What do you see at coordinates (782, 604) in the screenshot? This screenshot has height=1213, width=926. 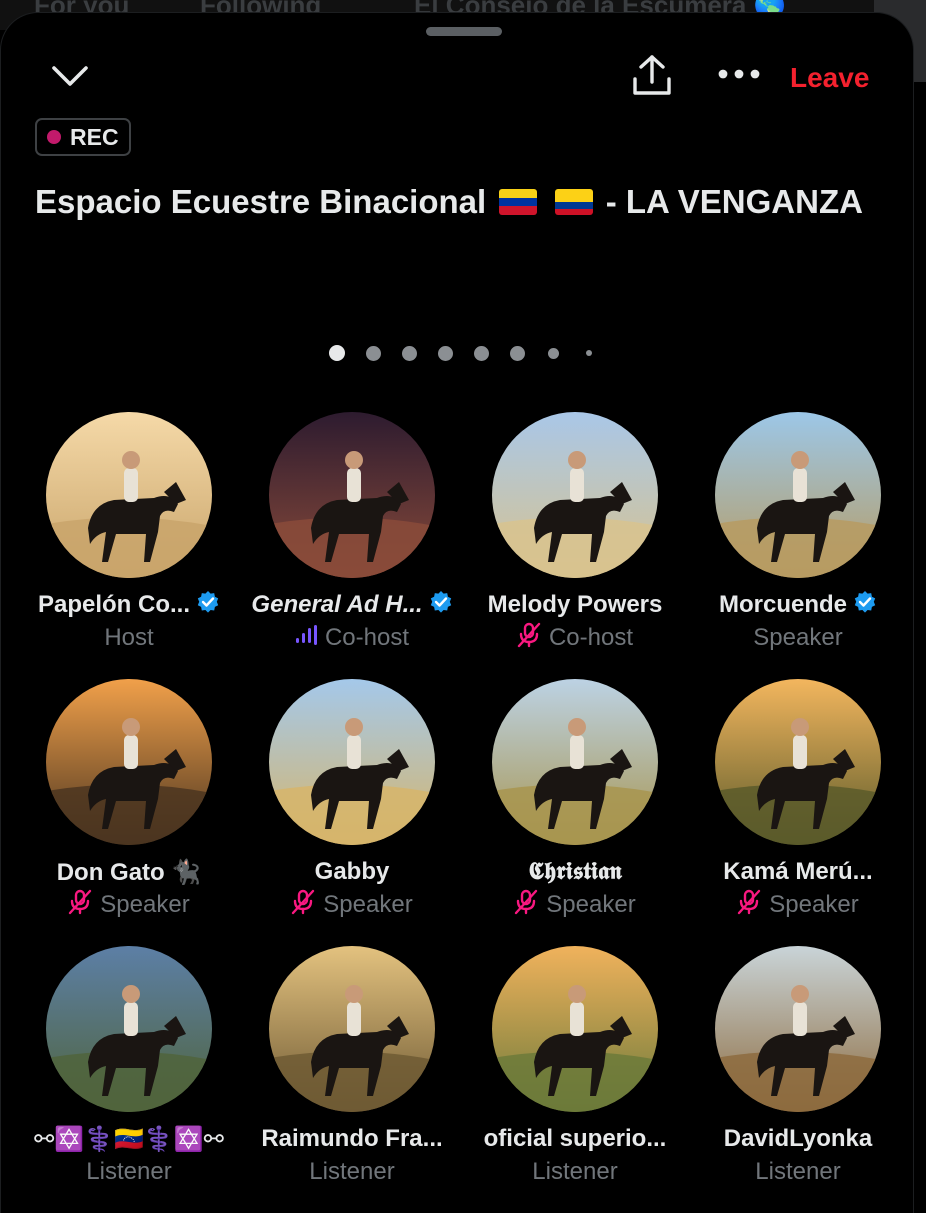 I see `participant-name: Morcuende` at bounding box center [782, 604].